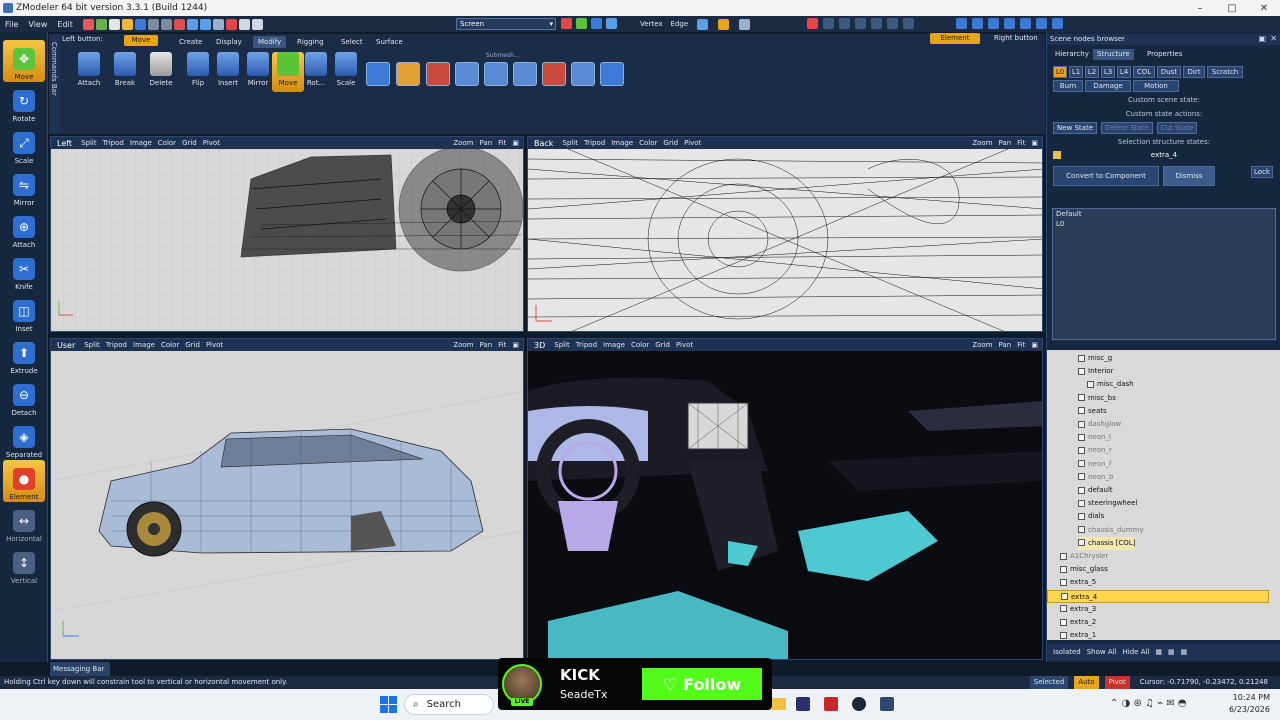  Describe the element at coordinates (198, 72) in the screenshot. I see `flip-button: Flip` at that location.